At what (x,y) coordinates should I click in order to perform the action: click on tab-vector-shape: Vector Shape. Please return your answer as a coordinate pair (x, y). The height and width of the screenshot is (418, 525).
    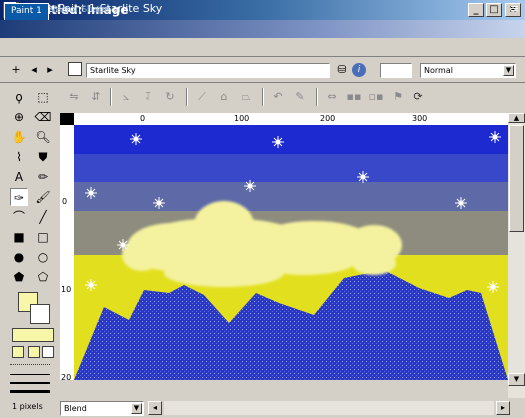
    Looking at the image, I should click on (80, 11).